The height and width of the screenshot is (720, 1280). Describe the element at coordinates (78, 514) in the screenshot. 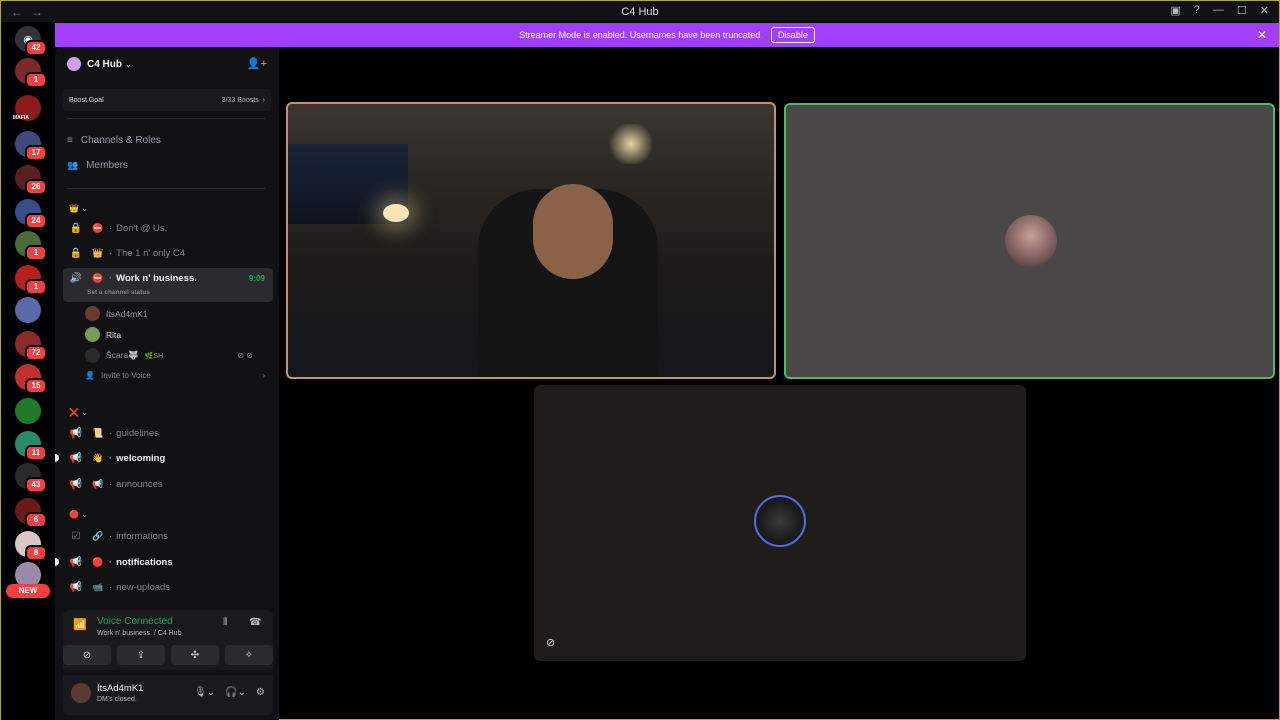

I see `category-header: 🔴 ⌄` at that location.